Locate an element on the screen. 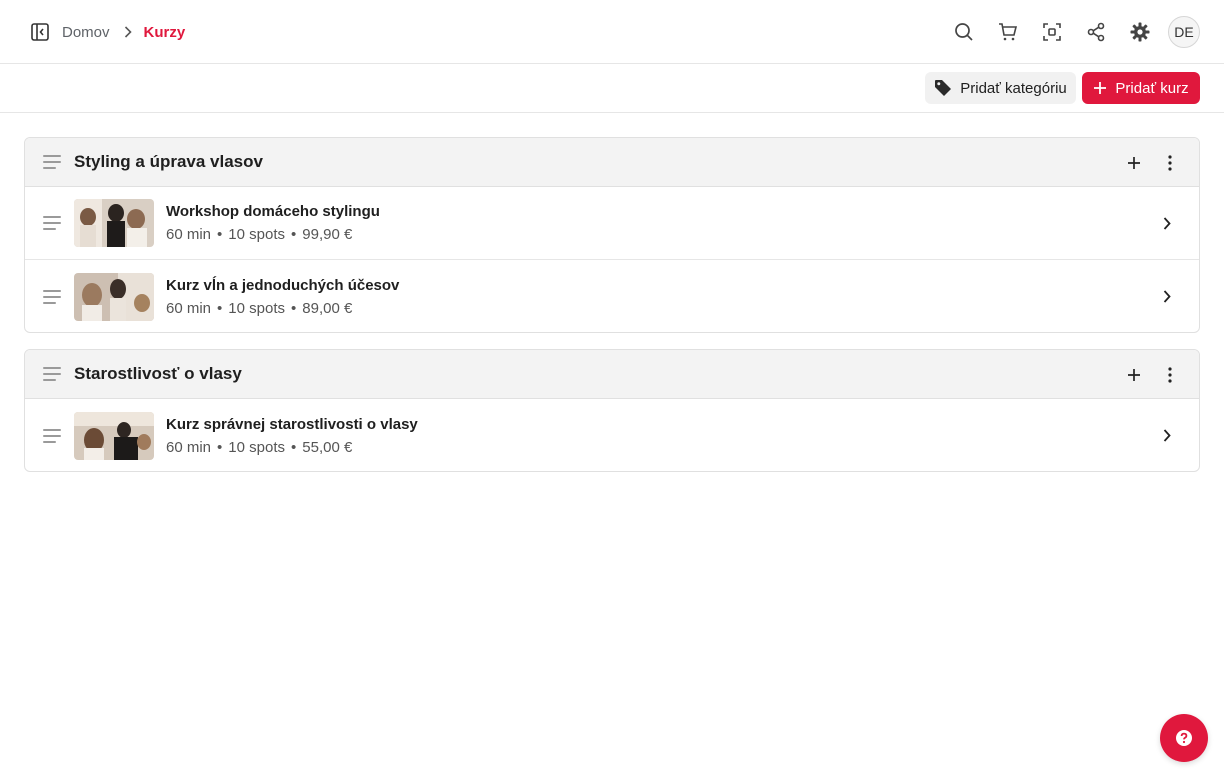 The width and height of the screenshot is (1224, 778). category-header: Starostlivosť o vlasy is located at coordinates (612, 374).